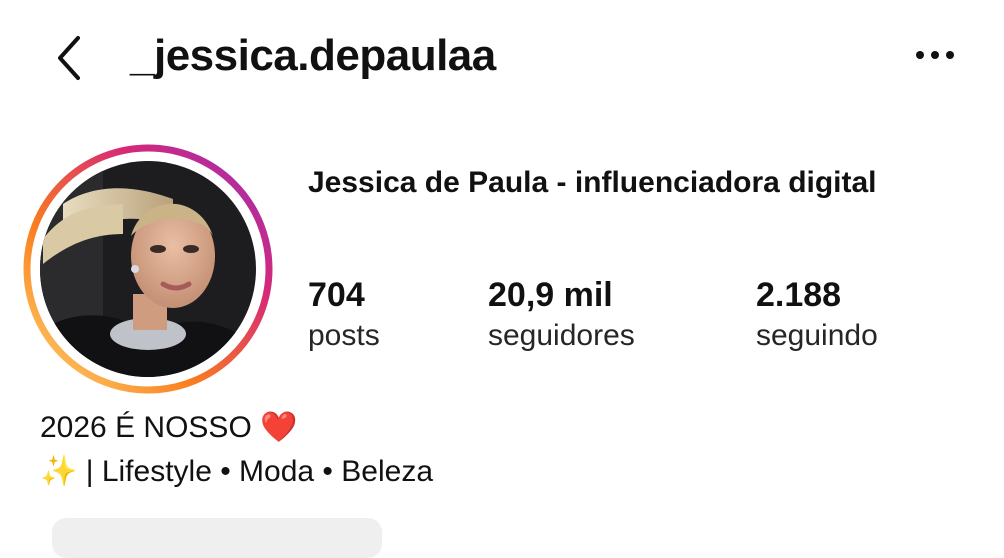  I want to click on profile-username: _jessica.depaulaa, so click(313, 55).